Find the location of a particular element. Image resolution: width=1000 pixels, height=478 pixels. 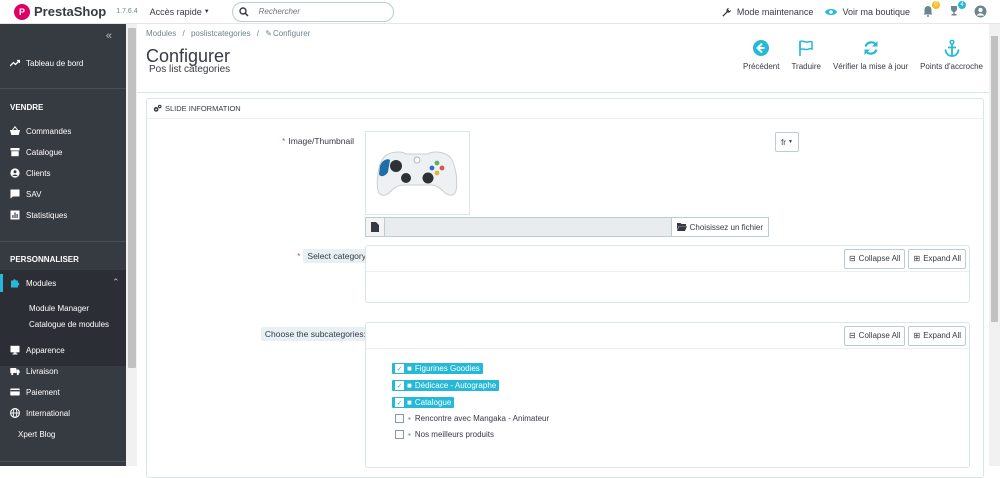

tree-item-label: Rencontre avec Mangaka - Animateur is located at coordinates (482, 418).